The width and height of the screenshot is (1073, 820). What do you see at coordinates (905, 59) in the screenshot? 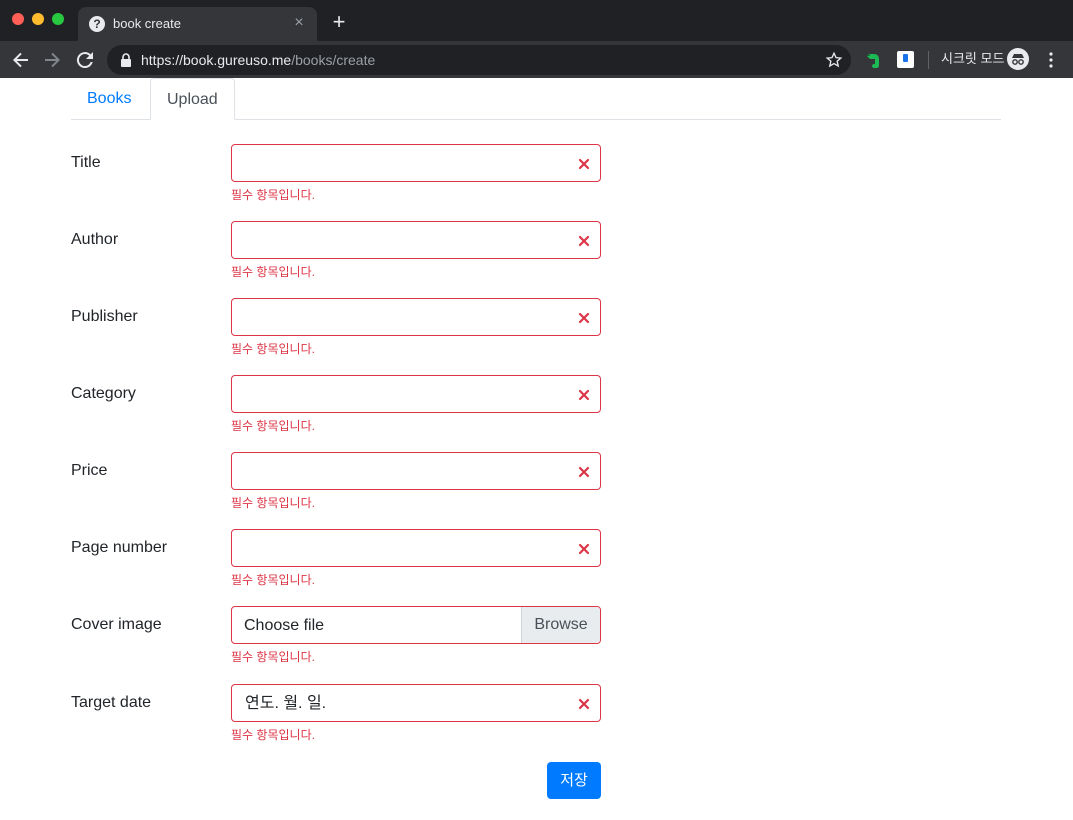
I see `extension-icon` at bounding box center [905, 59].